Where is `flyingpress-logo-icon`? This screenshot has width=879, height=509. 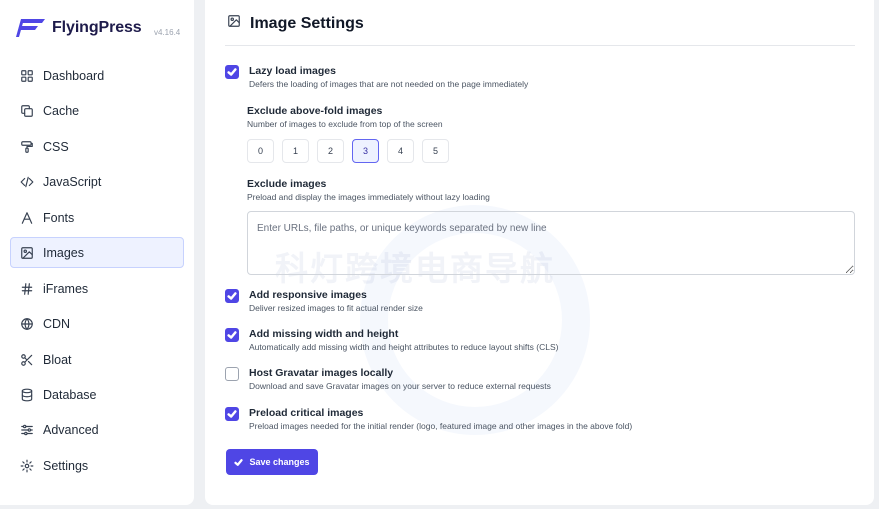 flyingpress-logo-icon is located at coordinates (30, 28).